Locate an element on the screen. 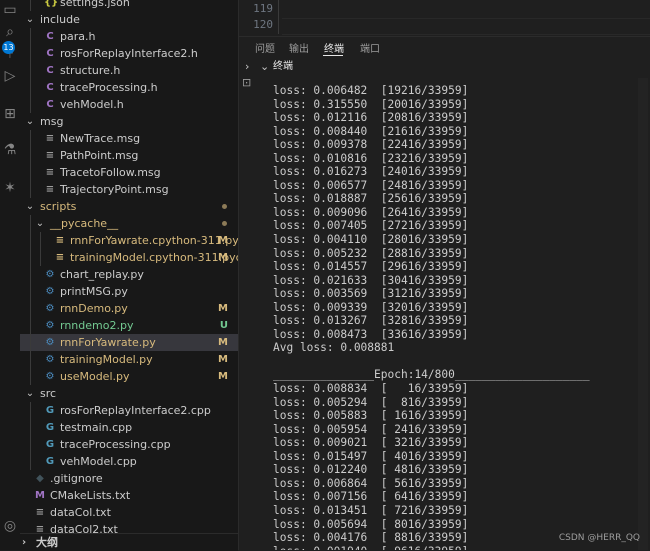  chevron-right-icon: › is located at coordinates (247, 67).